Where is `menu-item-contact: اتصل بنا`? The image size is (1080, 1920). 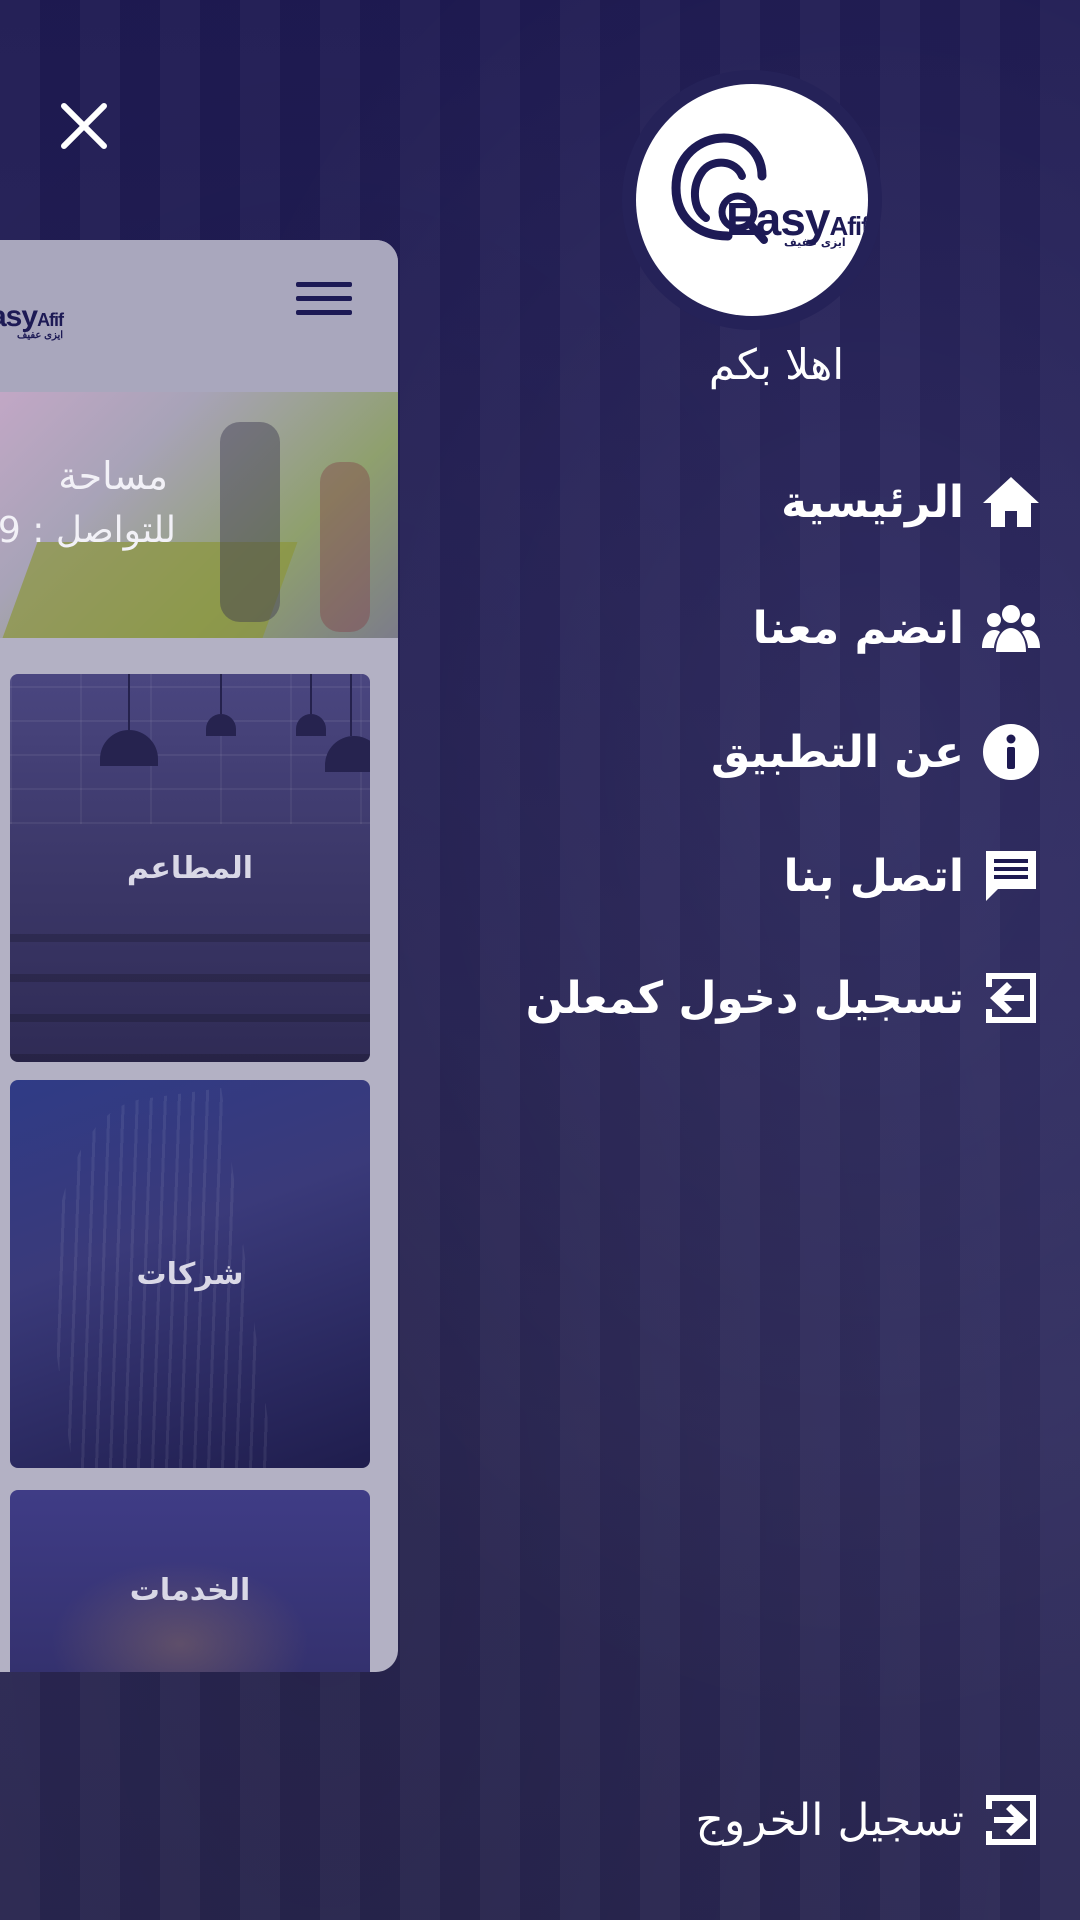
menu-item-contact: اتصل بنا is located at coordinates (912, 876).